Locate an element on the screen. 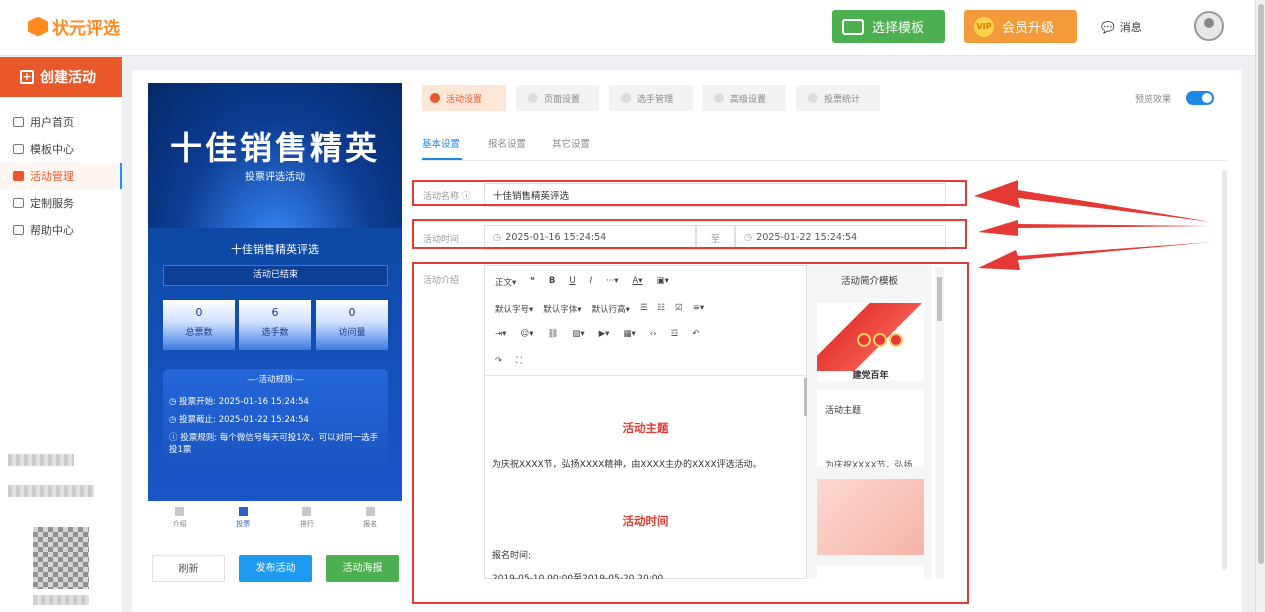  preview-toggle is located at coordinates (1200, 98).